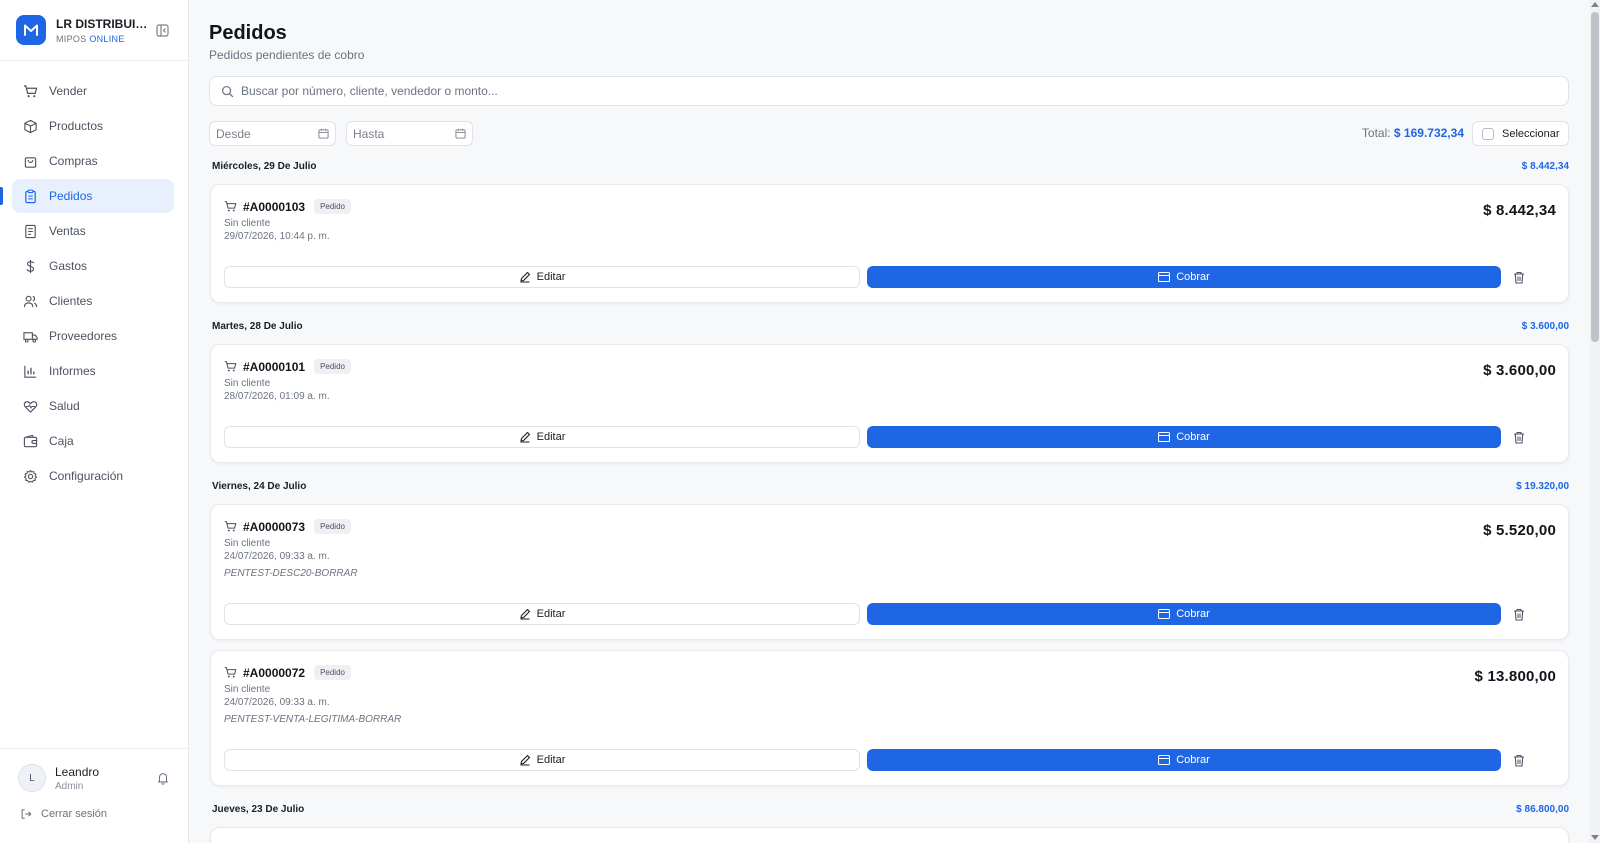 The image size is (1600, 843). Describe the element at coordinates (272, 133) in the screenshot. I see `date-from-field: Desde` at that location.